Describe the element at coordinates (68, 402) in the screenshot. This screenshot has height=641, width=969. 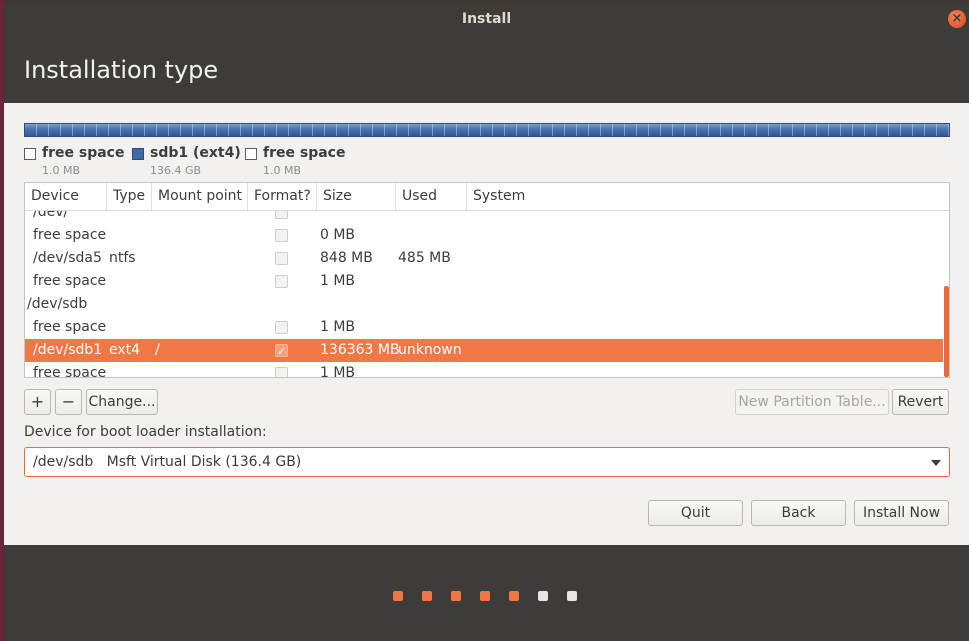
I see `remove-partition-button: −` at that location.